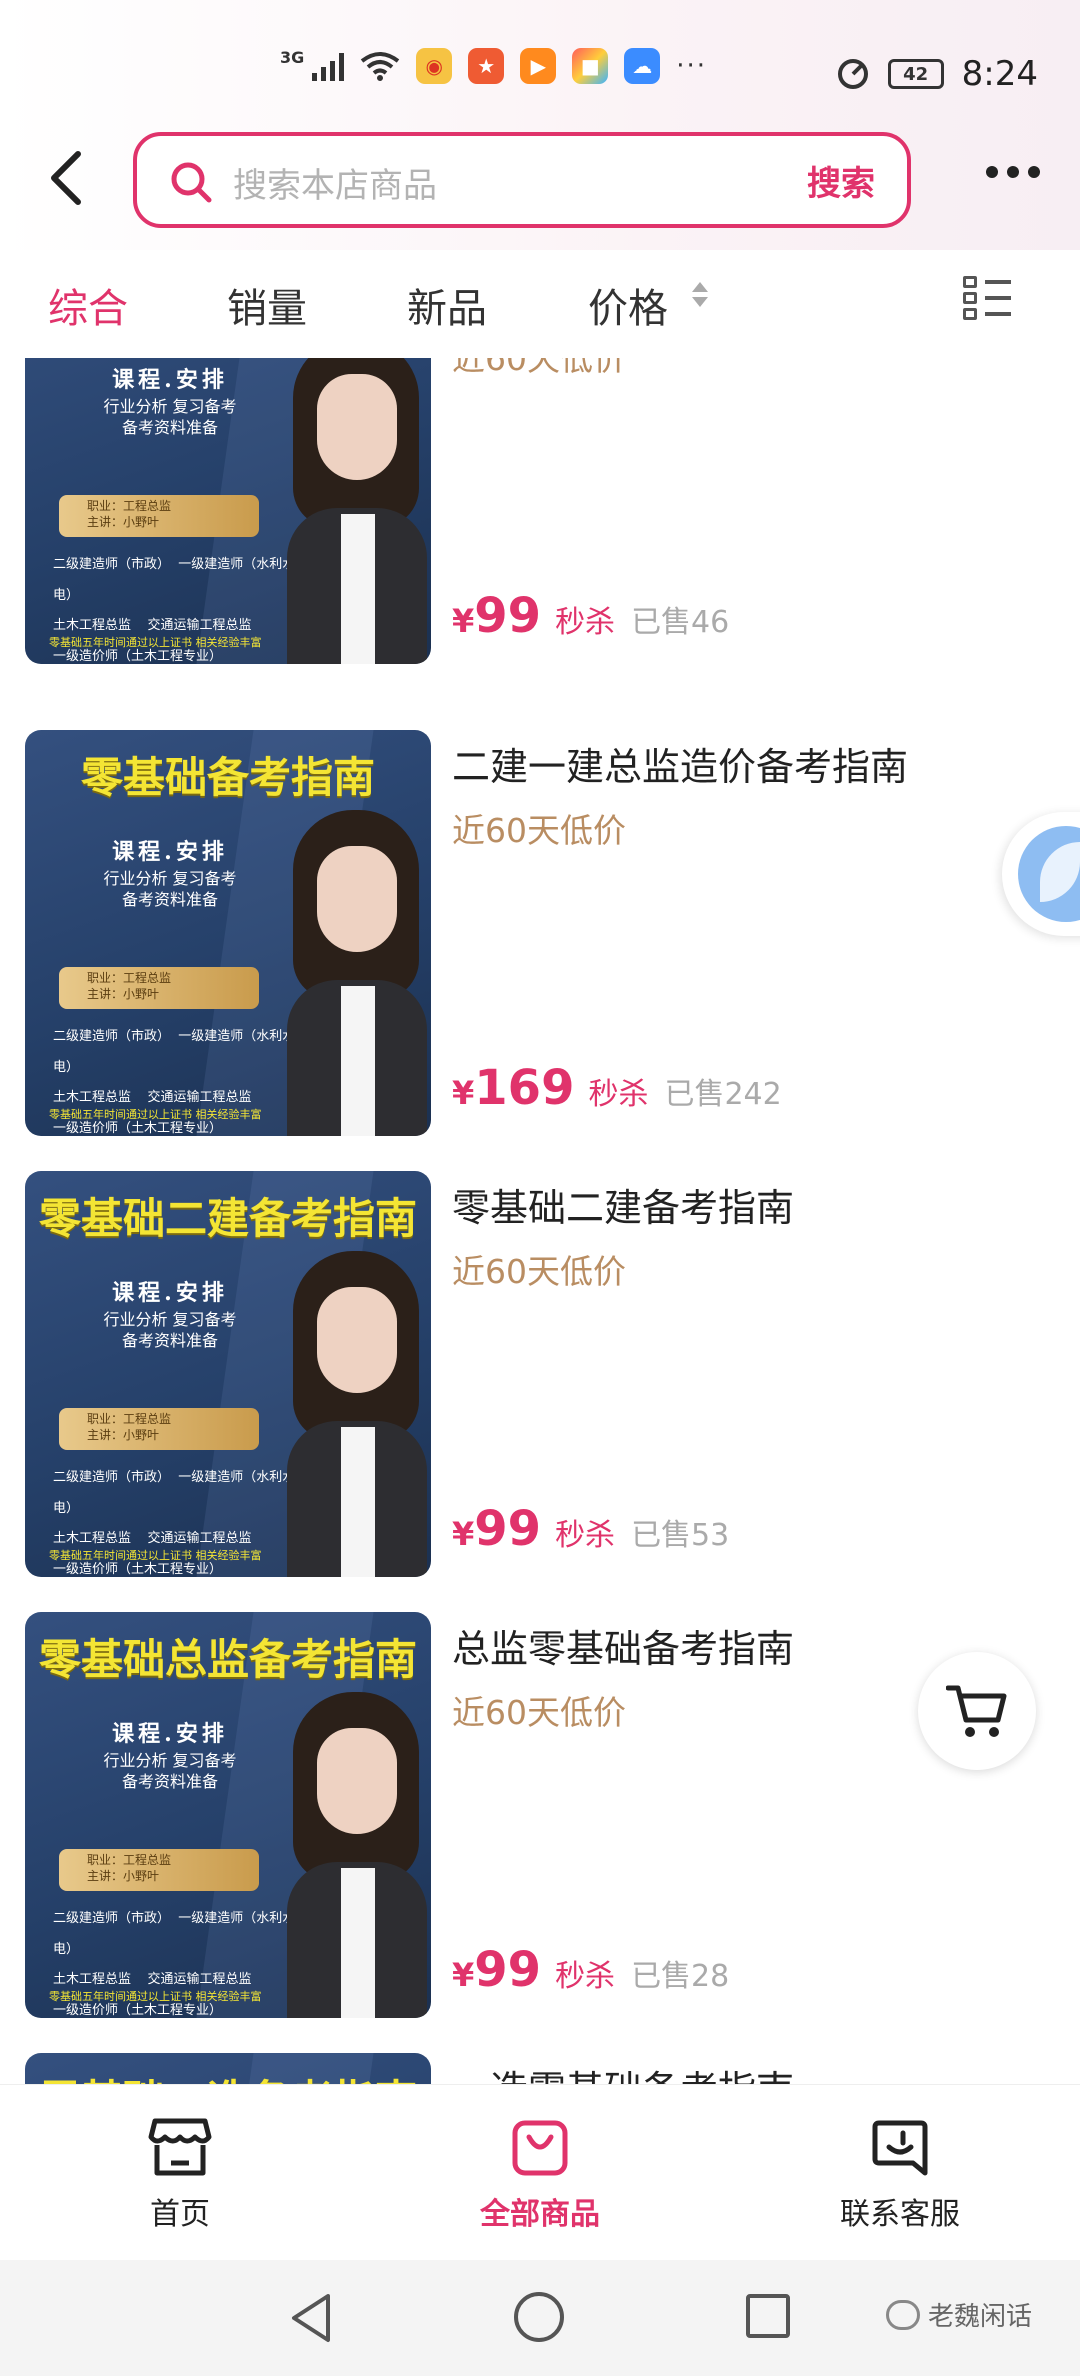 The height and width of the screenshot is (2376, 1080). Describe the element at coordinates (67, 178) in the screenshot. I see `back-arrow-icon` at that location.